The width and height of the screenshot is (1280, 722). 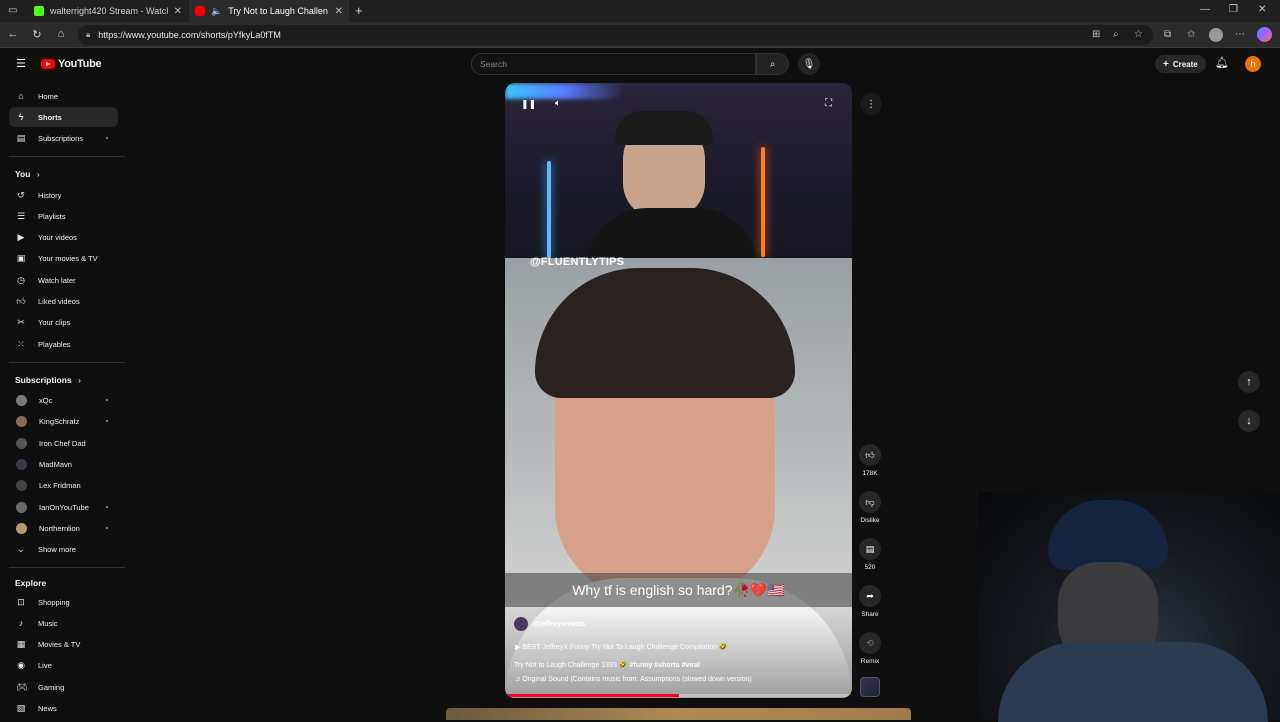 I want to click on new-tab-icon: +, so click(x=359, y=10).